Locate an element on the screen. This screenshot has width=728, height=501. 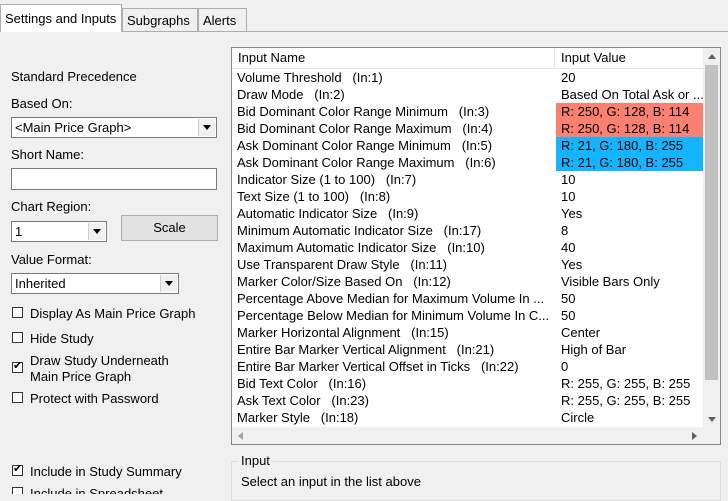
input-group-legend: Input is located at coordinates (255, 460).